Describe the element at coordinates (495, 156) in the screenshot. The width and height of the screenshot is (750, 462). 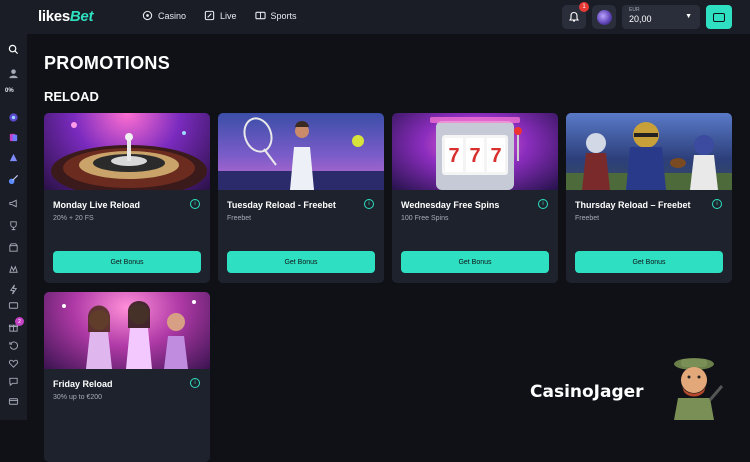
I see `slot-symbol-3: 7` at that location.